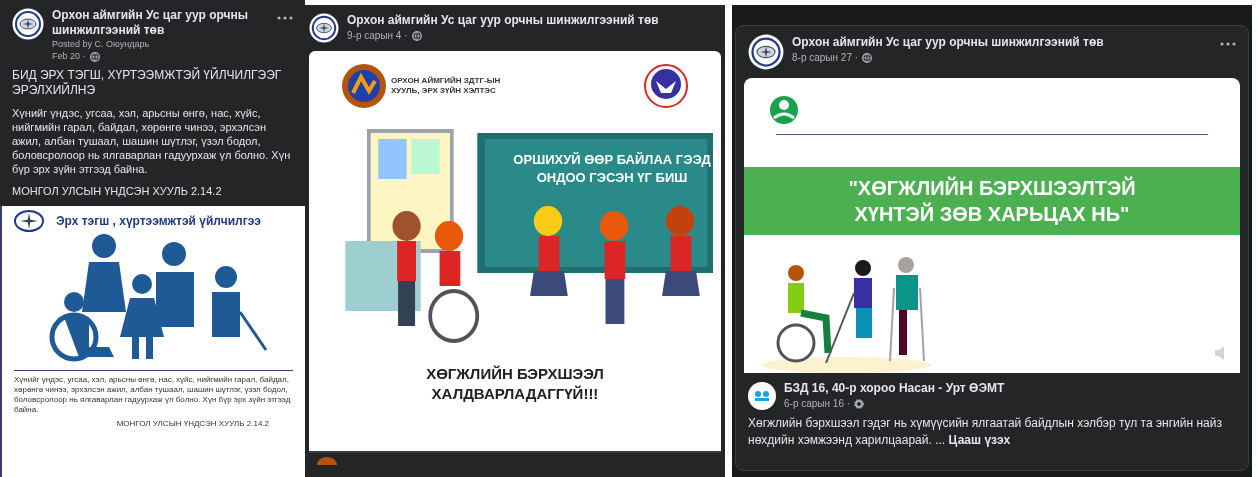 The height and width of the screenshot is (477, 1257). Describe the element at coordinates (985, 432) in the screenshot. I see `shared-post-text: Хөгжлийн бэрхшээл гэдэг нь хүмүүсийн ялгаатай байдлын хэлбэр тул та энгийн найз нөхдийн хэмжээнд харилцаарай. ... Цааш үзэх` at that location.